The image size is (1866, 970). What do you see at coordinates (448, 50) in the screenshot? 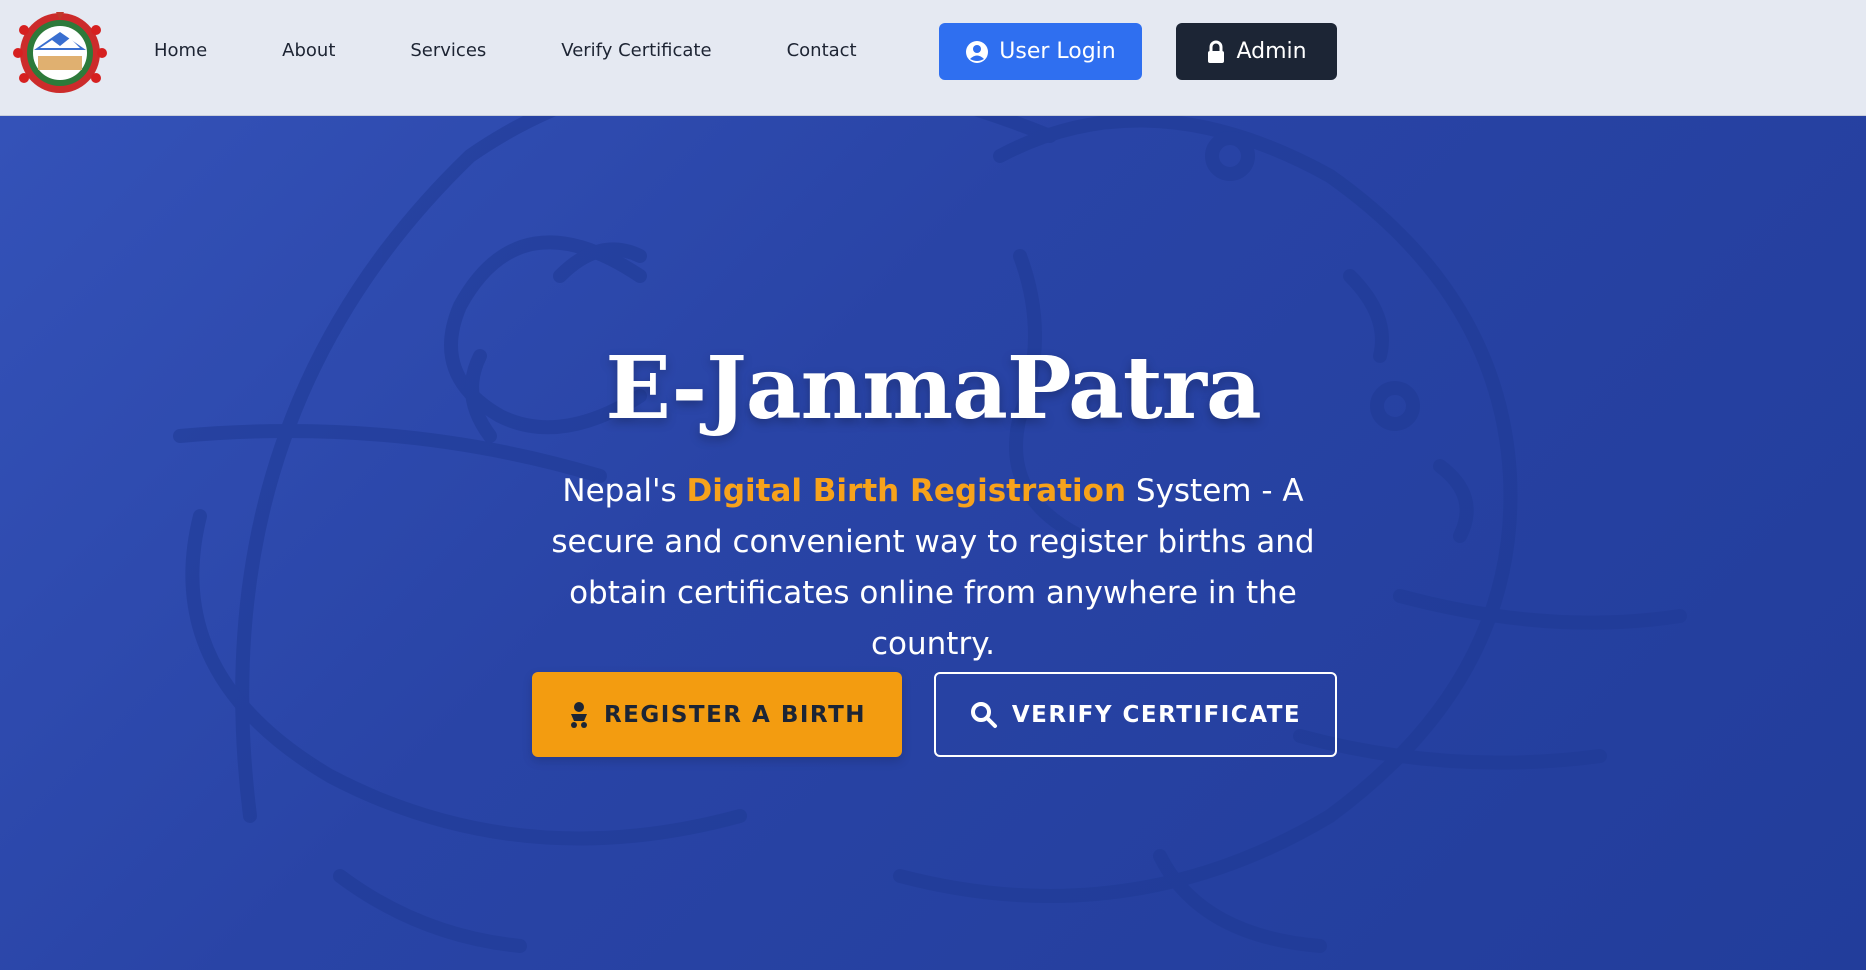
I see `nav-services: Services` at bounding box center [448, 50].